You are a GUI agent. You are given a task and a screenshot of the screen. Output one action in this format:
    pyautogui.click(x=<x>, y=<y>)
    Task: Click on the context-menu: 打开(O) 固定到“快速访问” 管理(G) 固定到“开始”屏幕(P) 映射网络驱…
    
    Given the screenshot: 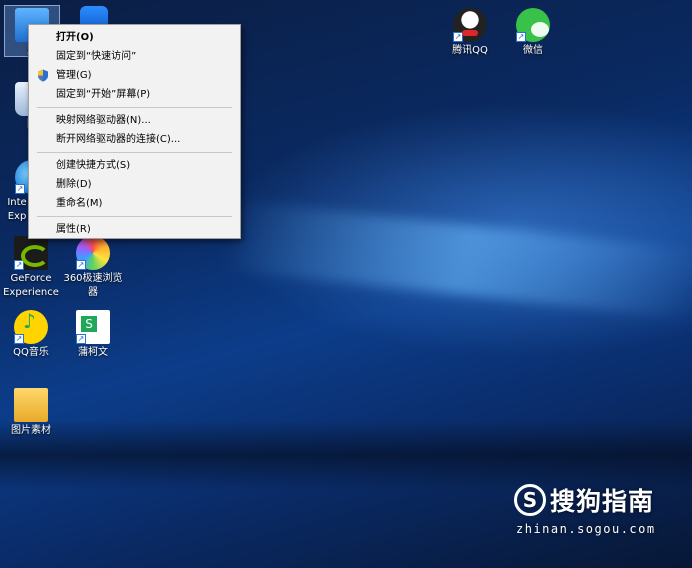 What is the action you would take?
    pyautogui.click(x=134, y=131)
    